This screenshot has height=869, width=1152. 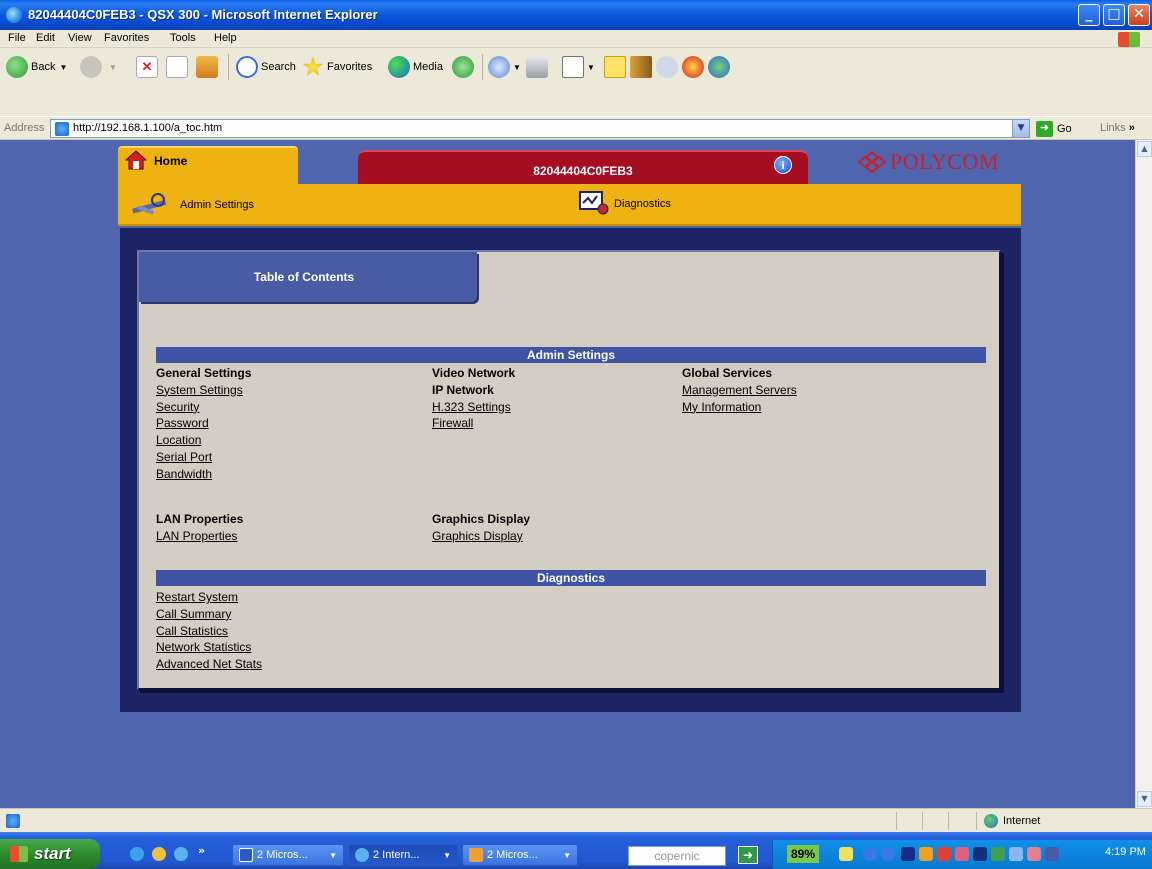 What do you see at coordinates (1034, 854) in the screenshot?
I see `tray-sync-icon` at bounding box center [1034, 854].